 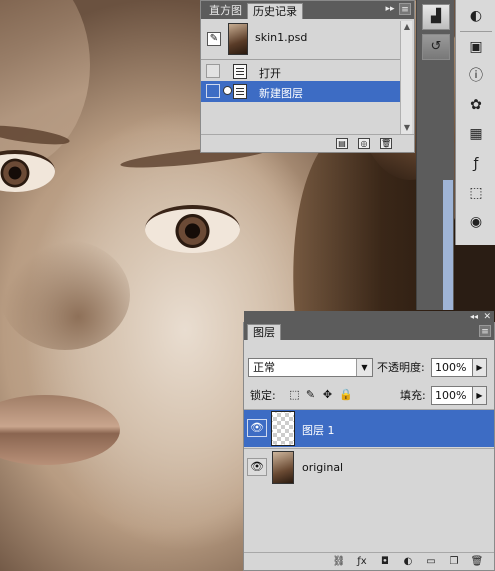 What do you see at coordinates (476, 16) in the screenshot?
I see `navigator-icon: ◐` at bounding box center [476, 16].